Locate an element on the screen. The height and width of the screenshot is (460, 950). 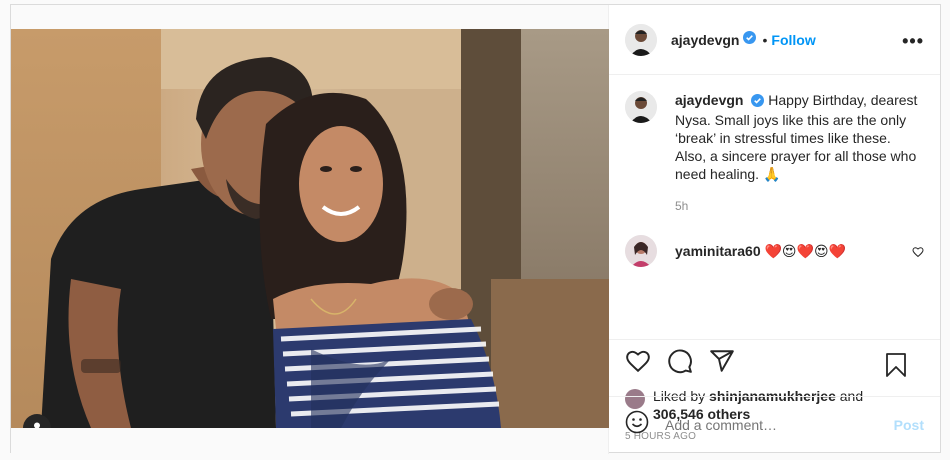
add-comment-bar: Post is located at coordinates (774, 424).